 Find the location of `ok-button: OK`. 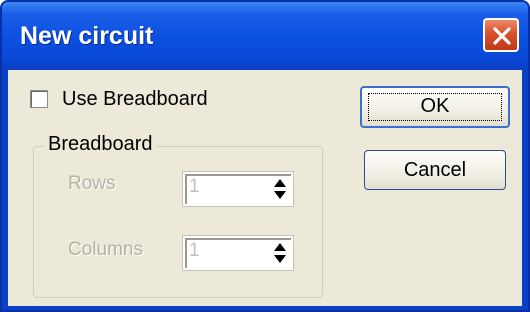

ok-button: OK is located at coordinates (435, 107).